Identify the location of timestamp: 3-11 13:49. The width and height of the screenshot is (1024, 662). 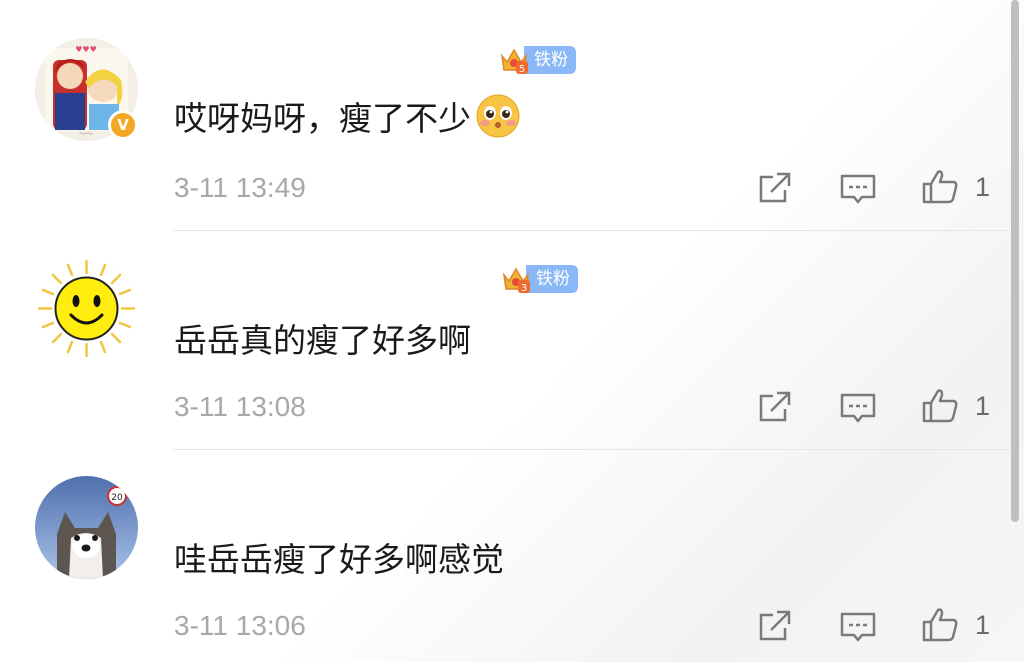
(240, 187).